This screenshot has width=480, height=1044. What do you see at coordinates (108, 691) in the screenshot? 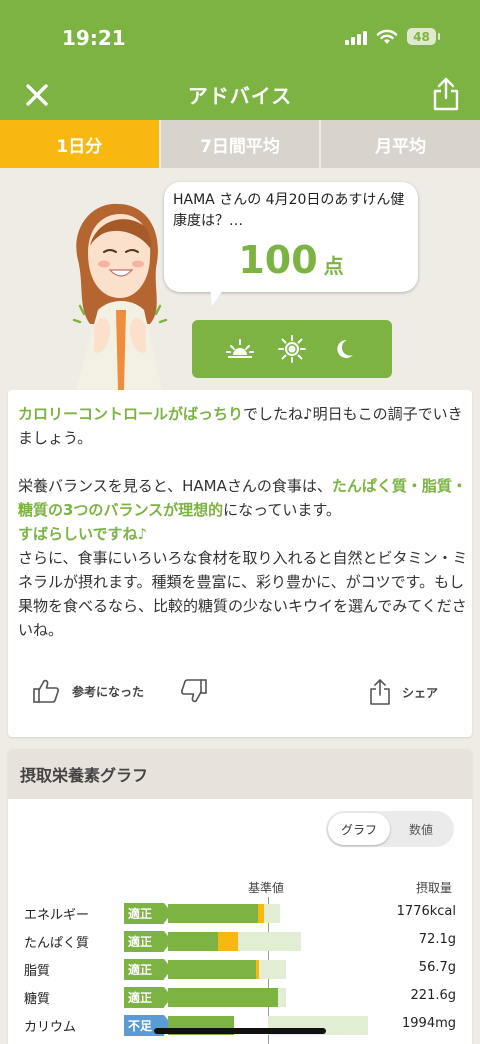
I see `helpful-label: 参考になった` at bounding box center [108, 691].